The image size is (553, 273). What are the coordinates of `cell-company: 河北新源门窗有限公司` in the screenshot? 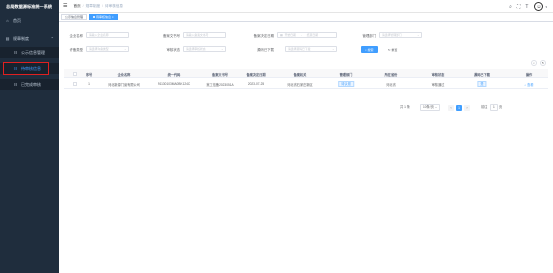 It's located at (124, 84).